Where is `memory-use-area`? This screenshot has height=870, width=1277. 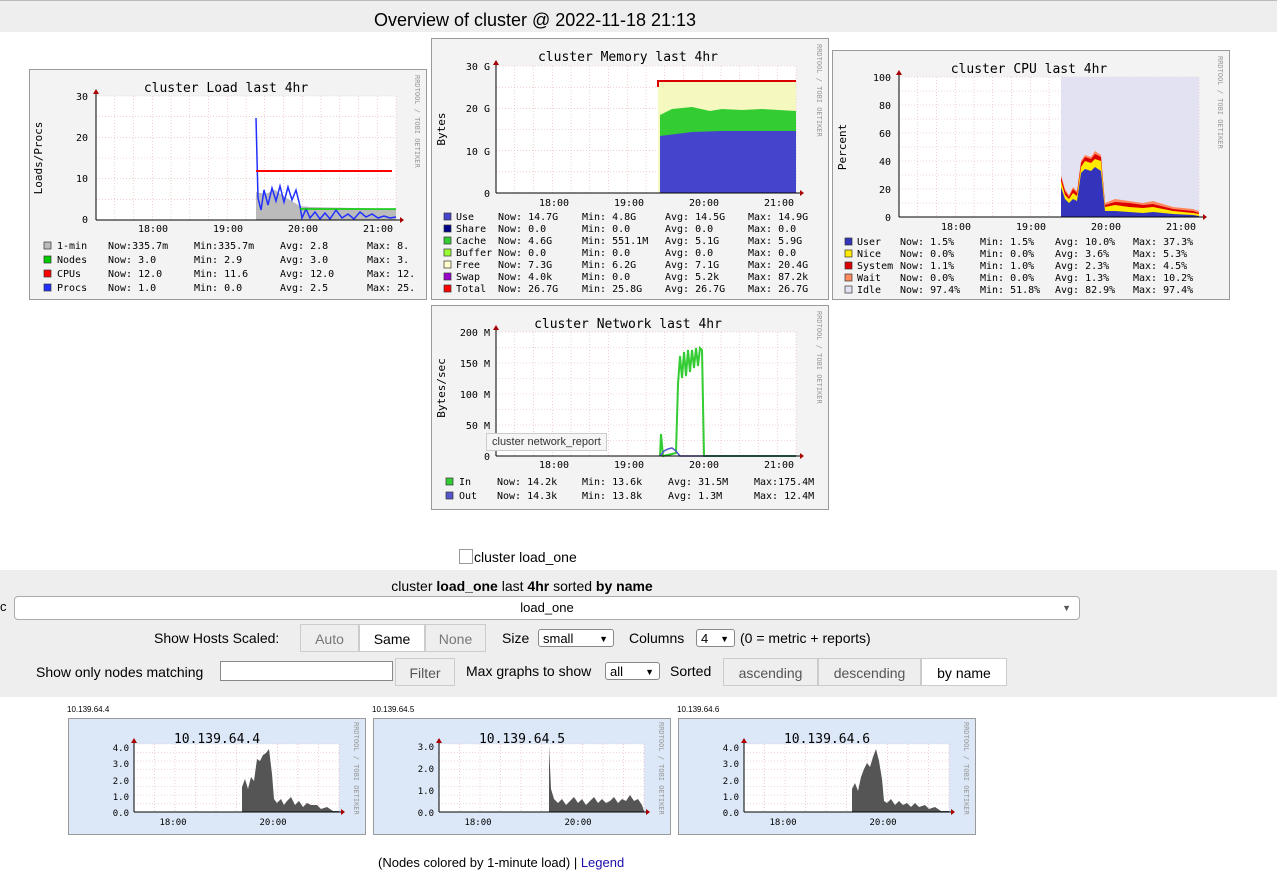 memory-use-area is located at coordinates (728, 162).